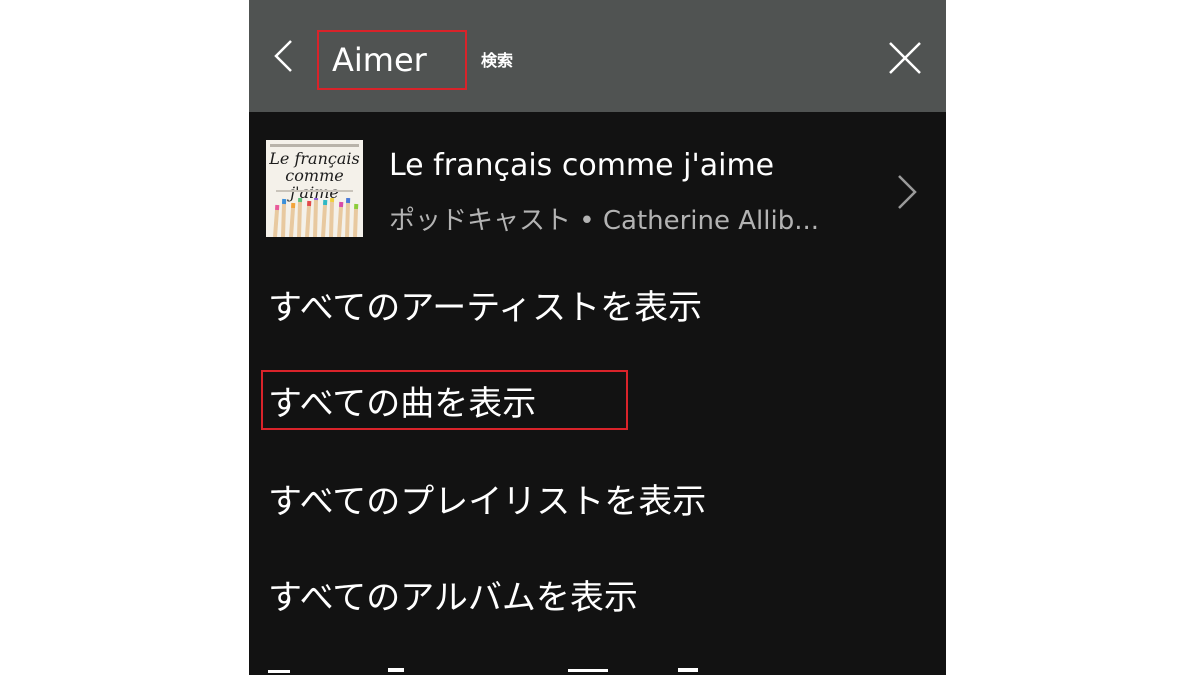 This screenshot has width=1200, height=675. I want to click on search-input, so click(397, 60).